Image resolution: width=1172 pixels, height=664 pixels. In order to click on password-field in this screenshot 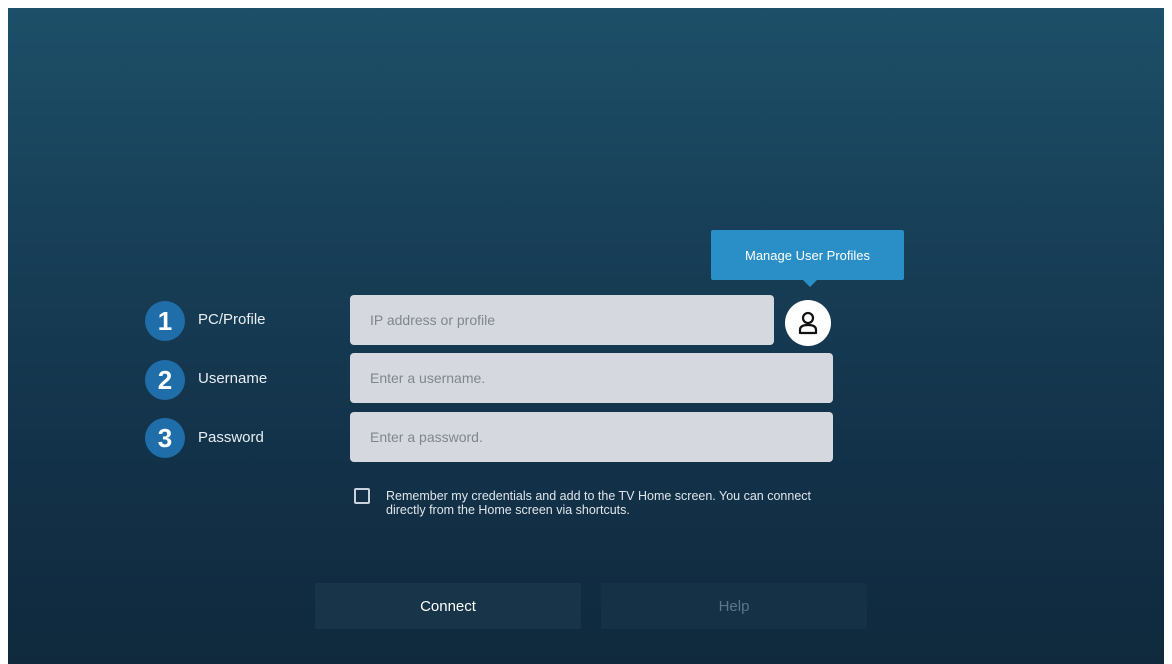, I will do `click(591, 437)`.